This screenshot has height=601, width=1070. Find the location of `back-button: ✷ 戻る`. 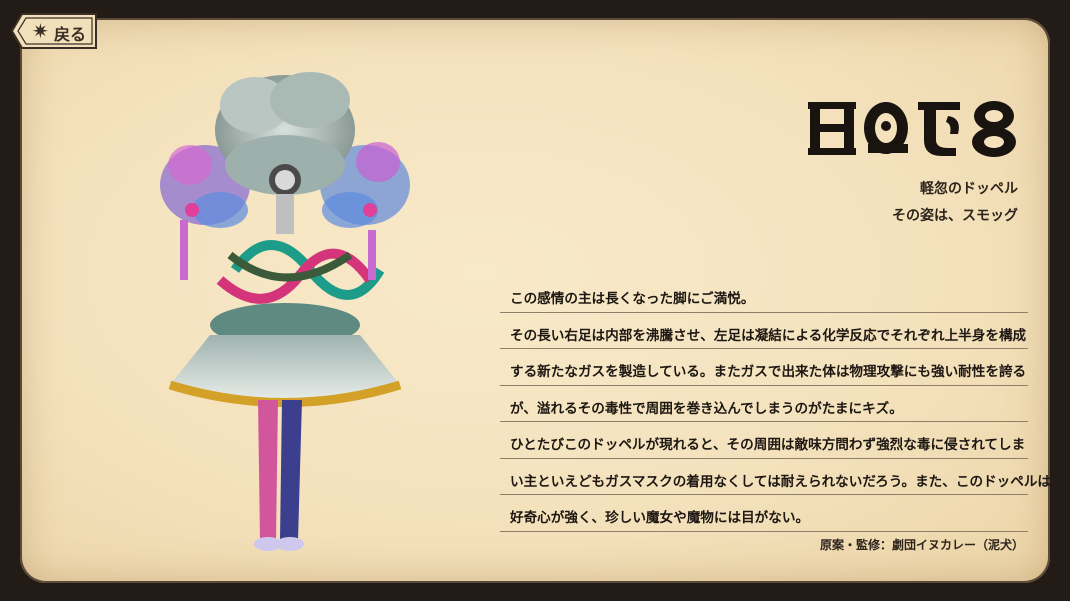

back-button: ✷ 戻る is located at coordinates (54, 31).